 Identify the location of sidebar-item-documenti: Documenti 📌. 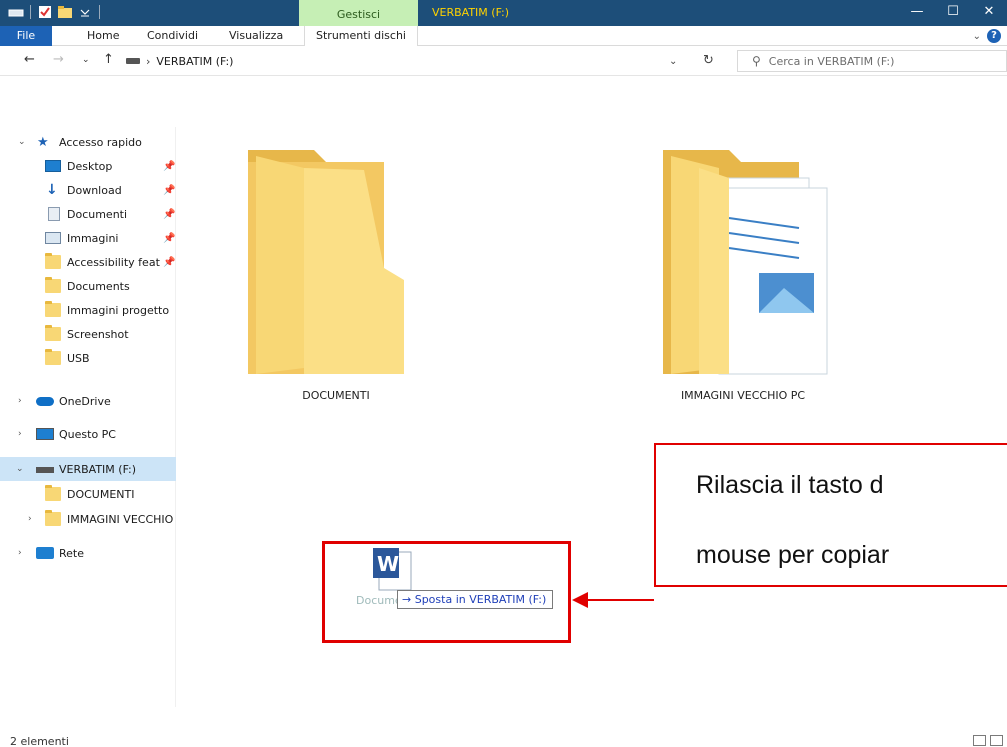
(88, 214).